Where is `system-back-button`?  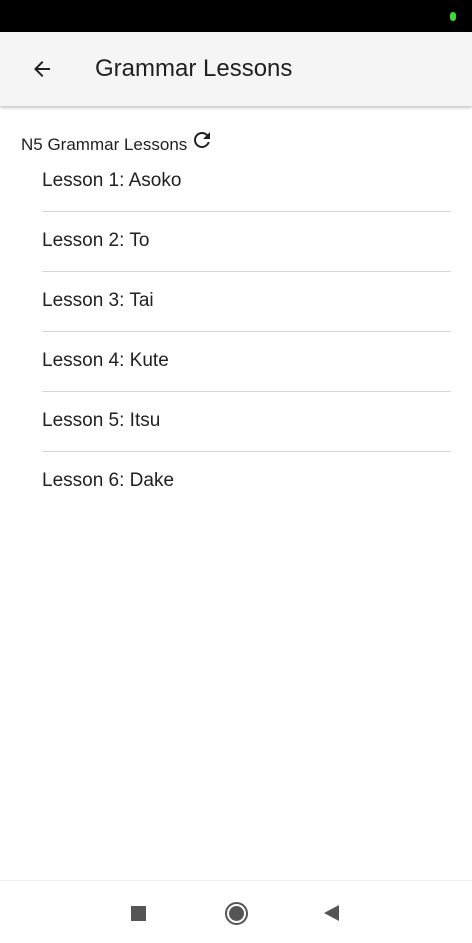 system-back-button is located at coordinates (331, 913).